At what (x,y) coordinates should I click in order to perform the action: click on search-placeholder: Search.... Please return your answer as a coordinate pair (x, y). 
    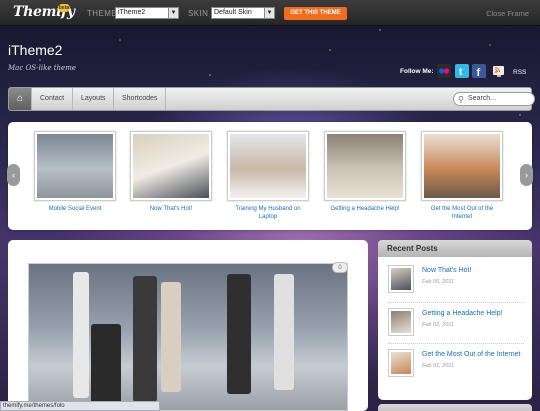
    Looking at the image, I should click on (482, 98).